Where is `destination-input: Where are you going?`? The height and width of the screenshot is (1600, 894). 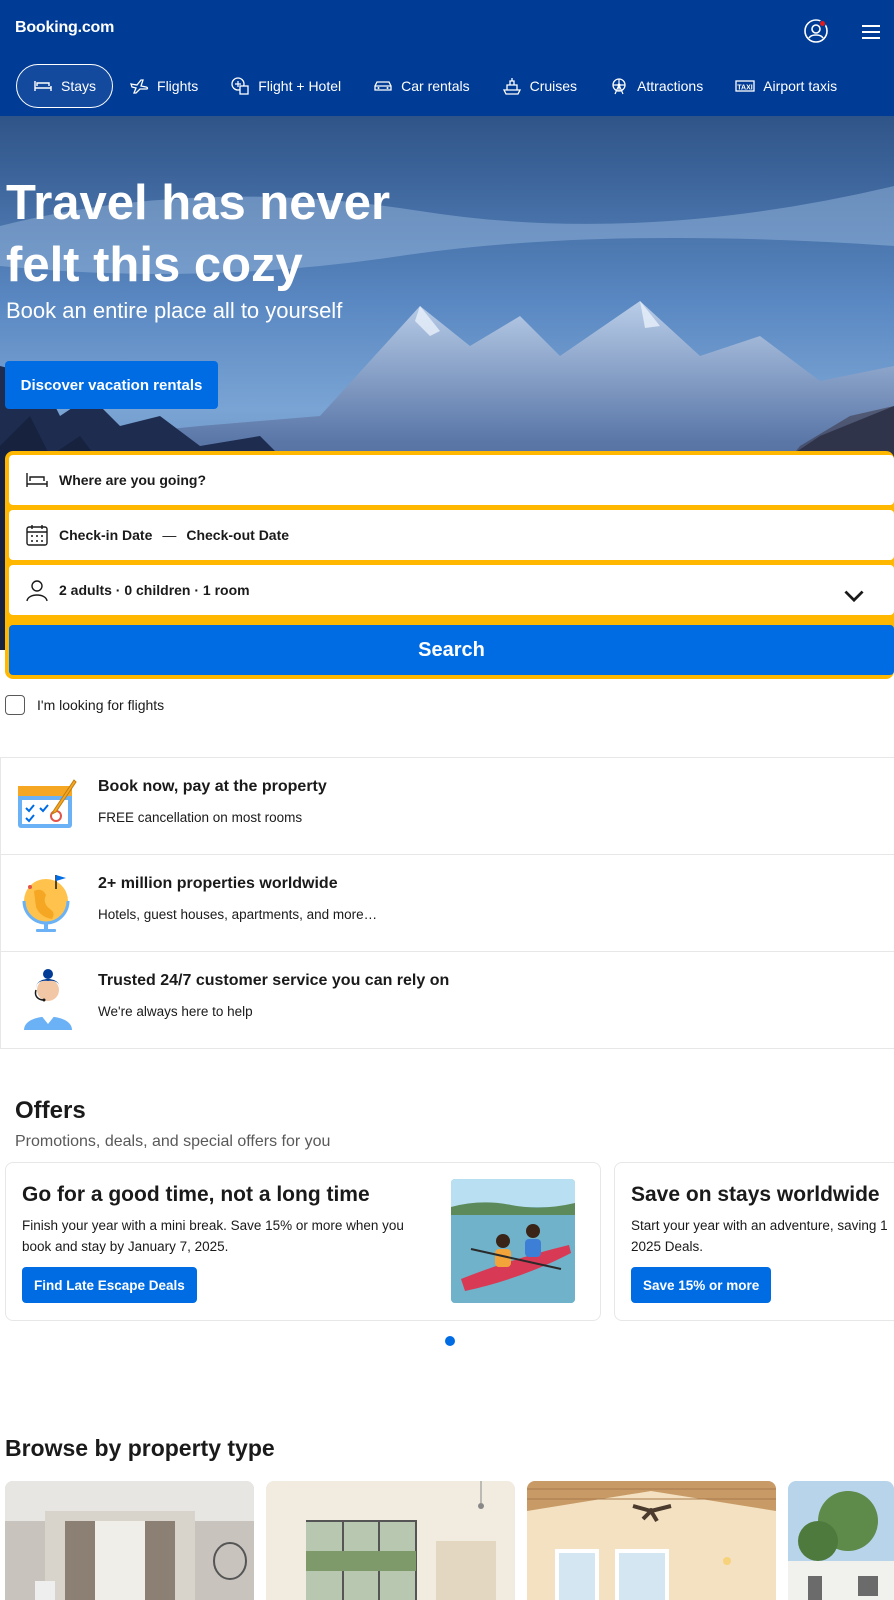 destination-input: Where are you going? is located at coordinates (451, 480).